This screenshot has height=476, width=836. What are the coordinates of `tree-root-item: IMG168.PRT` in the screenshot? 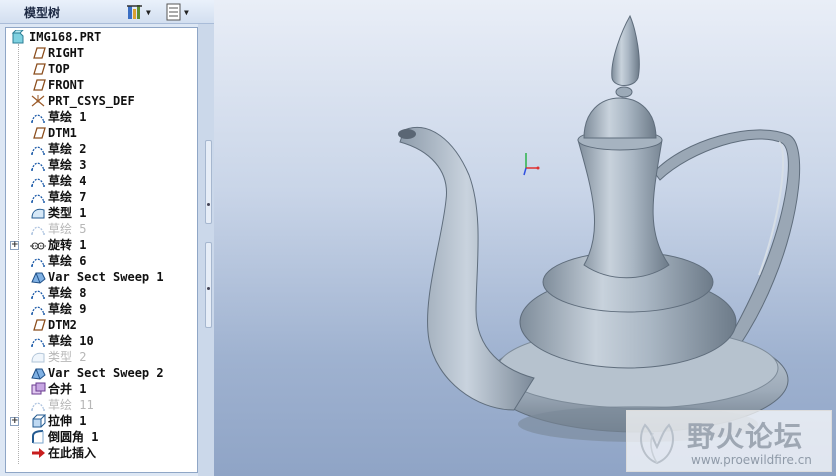 It's located at (101, 37).